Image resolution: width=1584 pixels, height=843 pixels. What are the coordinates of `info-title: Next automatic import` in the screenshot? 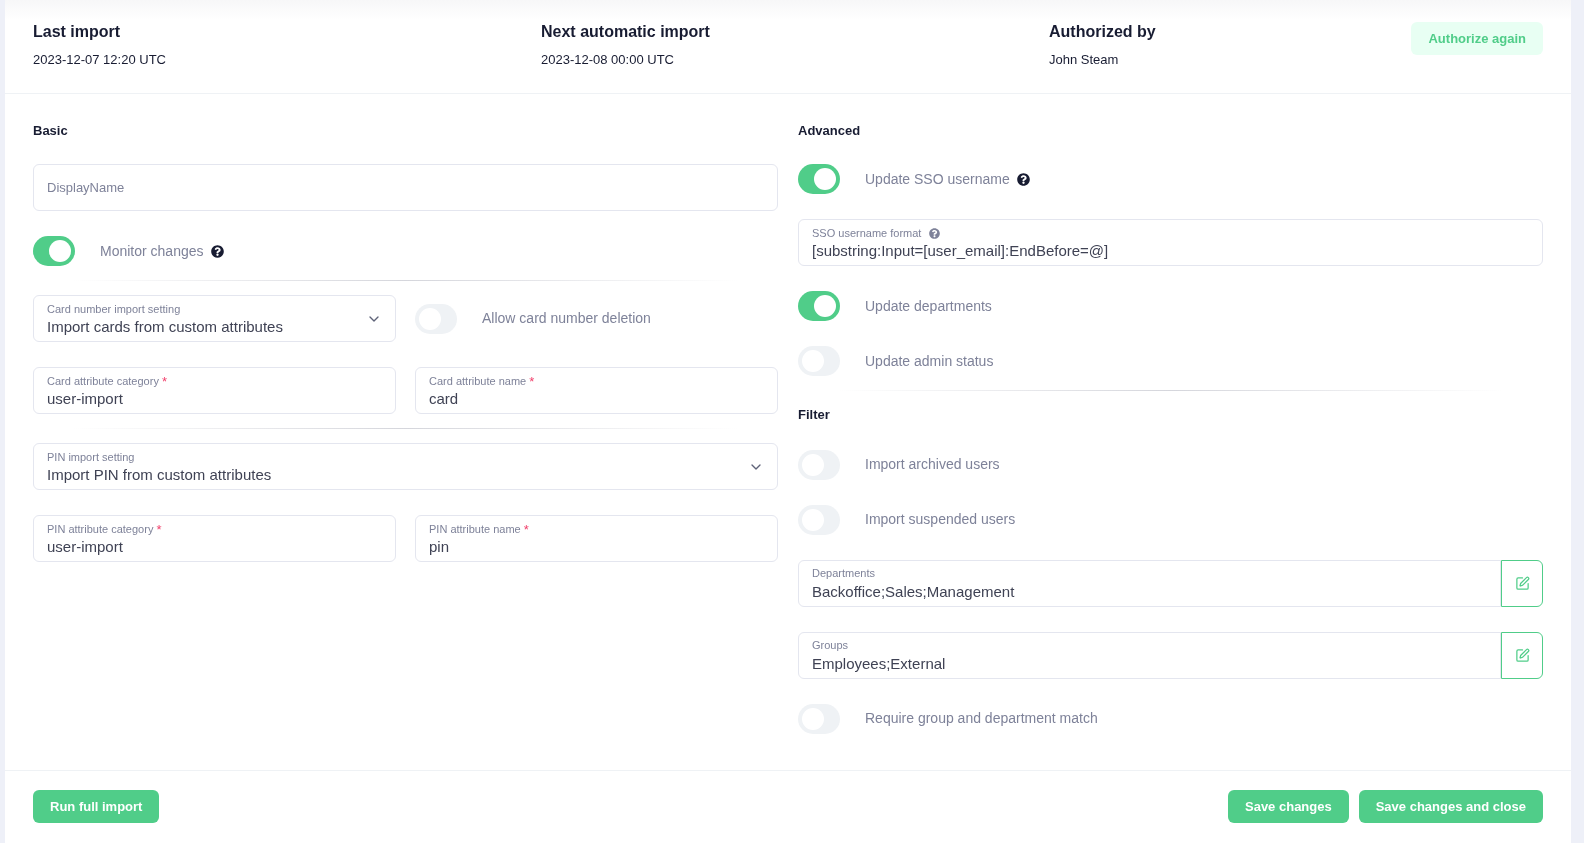 It's located at (626, 32).